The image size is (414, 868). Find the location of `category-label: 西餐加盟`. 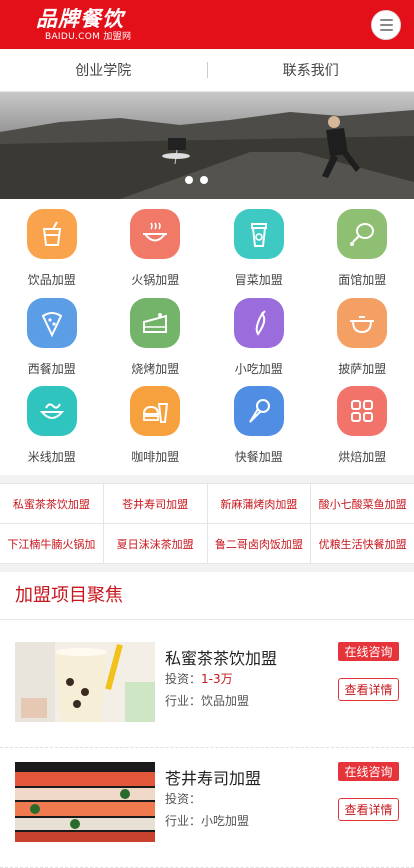

category-label: 西餐加盟 is located at coordinates (52, 368).